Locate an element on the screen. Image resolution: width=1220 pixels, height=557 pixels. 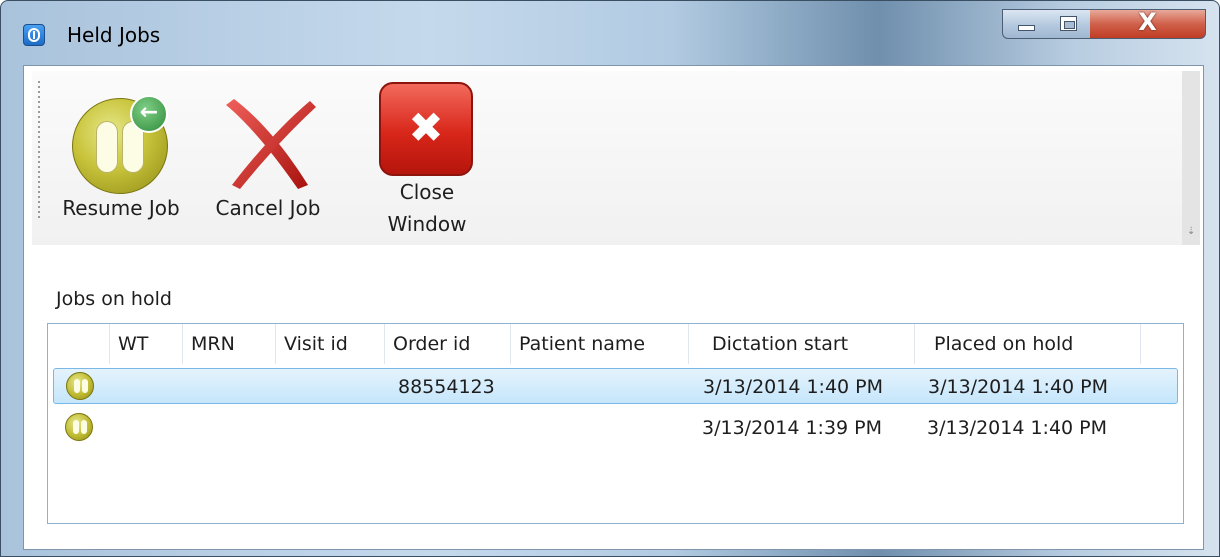
col-dictation-start: Dictation start is located at coordinates (802, 344).